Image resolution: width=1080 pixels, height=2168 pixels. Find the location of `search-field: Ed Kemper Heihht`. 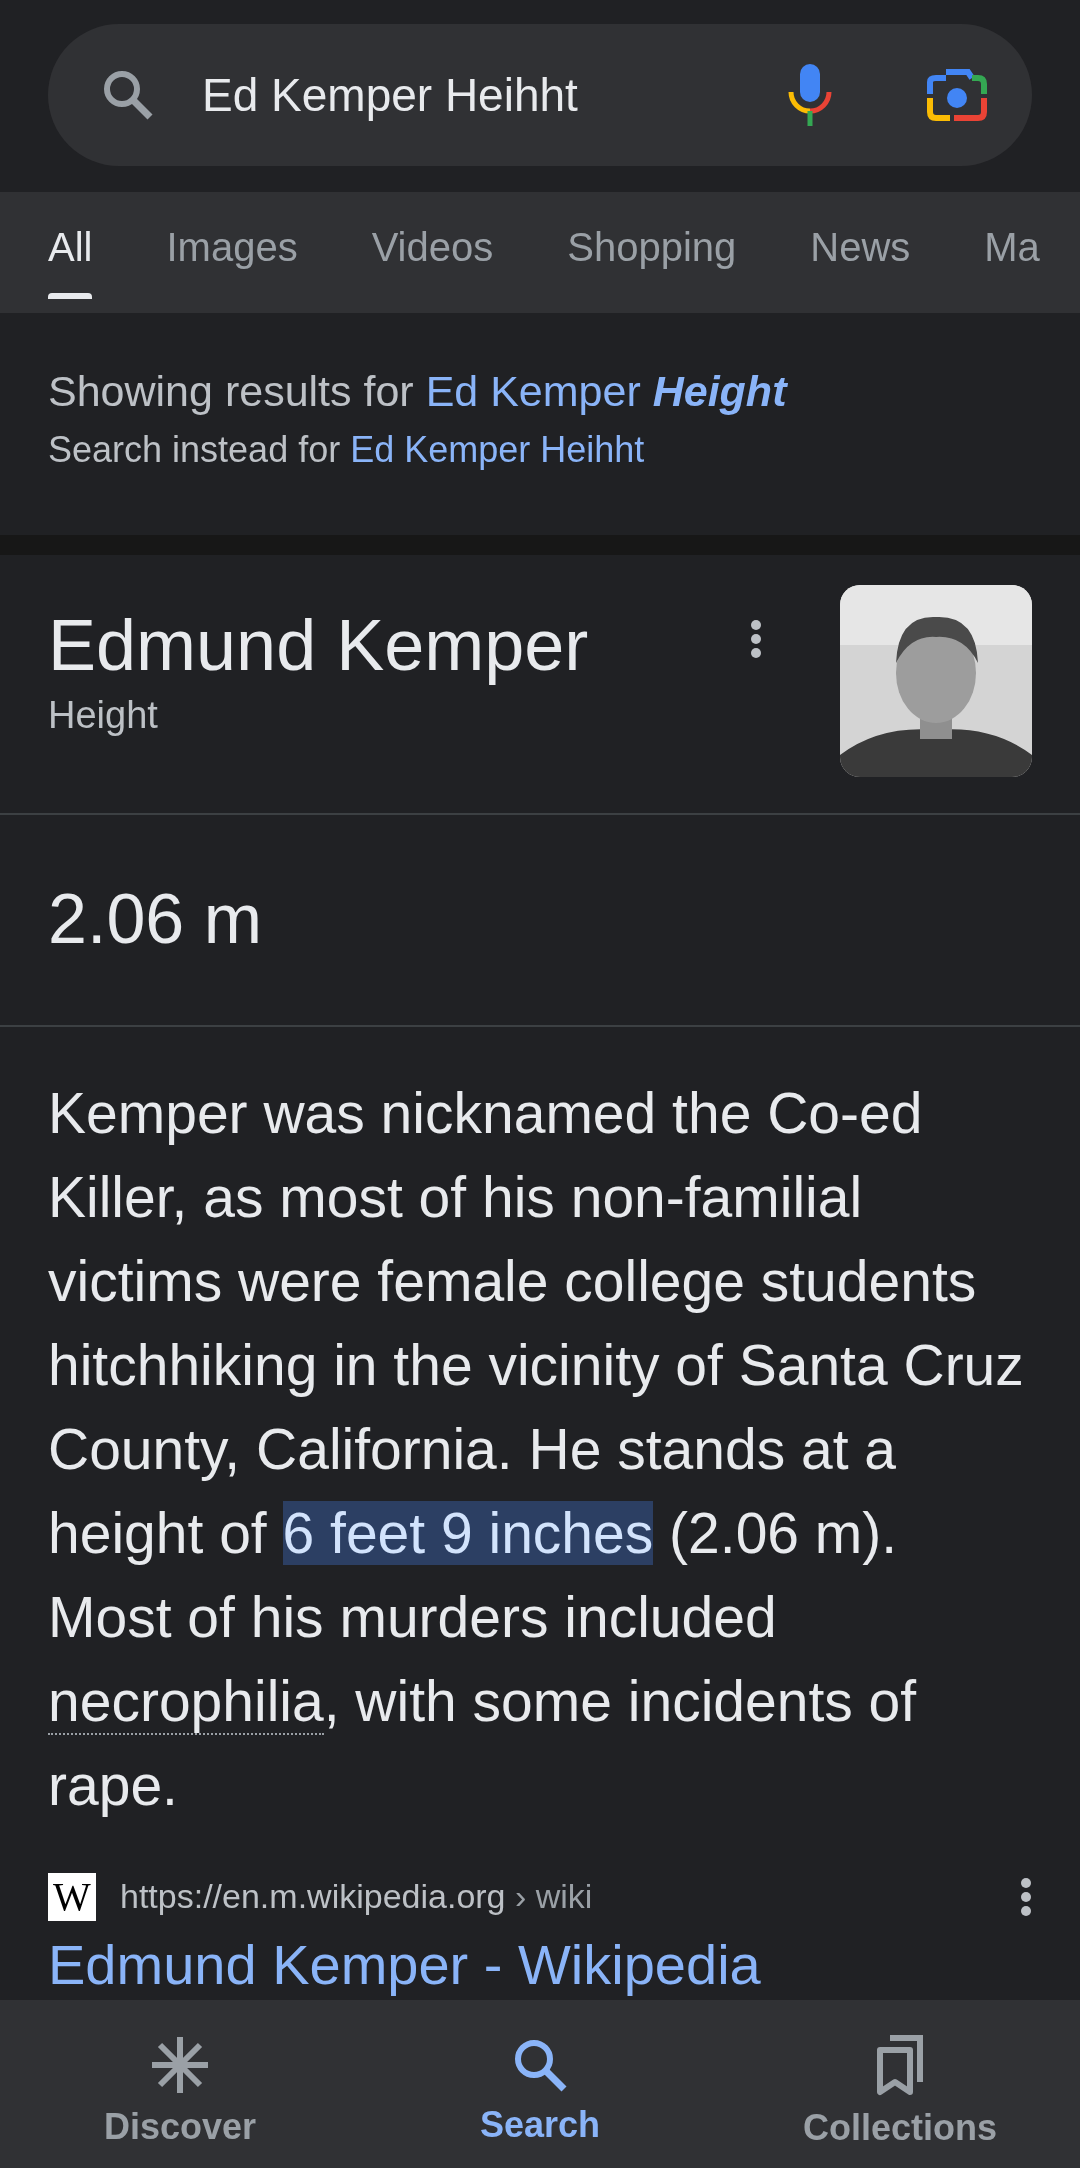

search-field: Ed Kemper Heihht is located at coordinates (540, 95).